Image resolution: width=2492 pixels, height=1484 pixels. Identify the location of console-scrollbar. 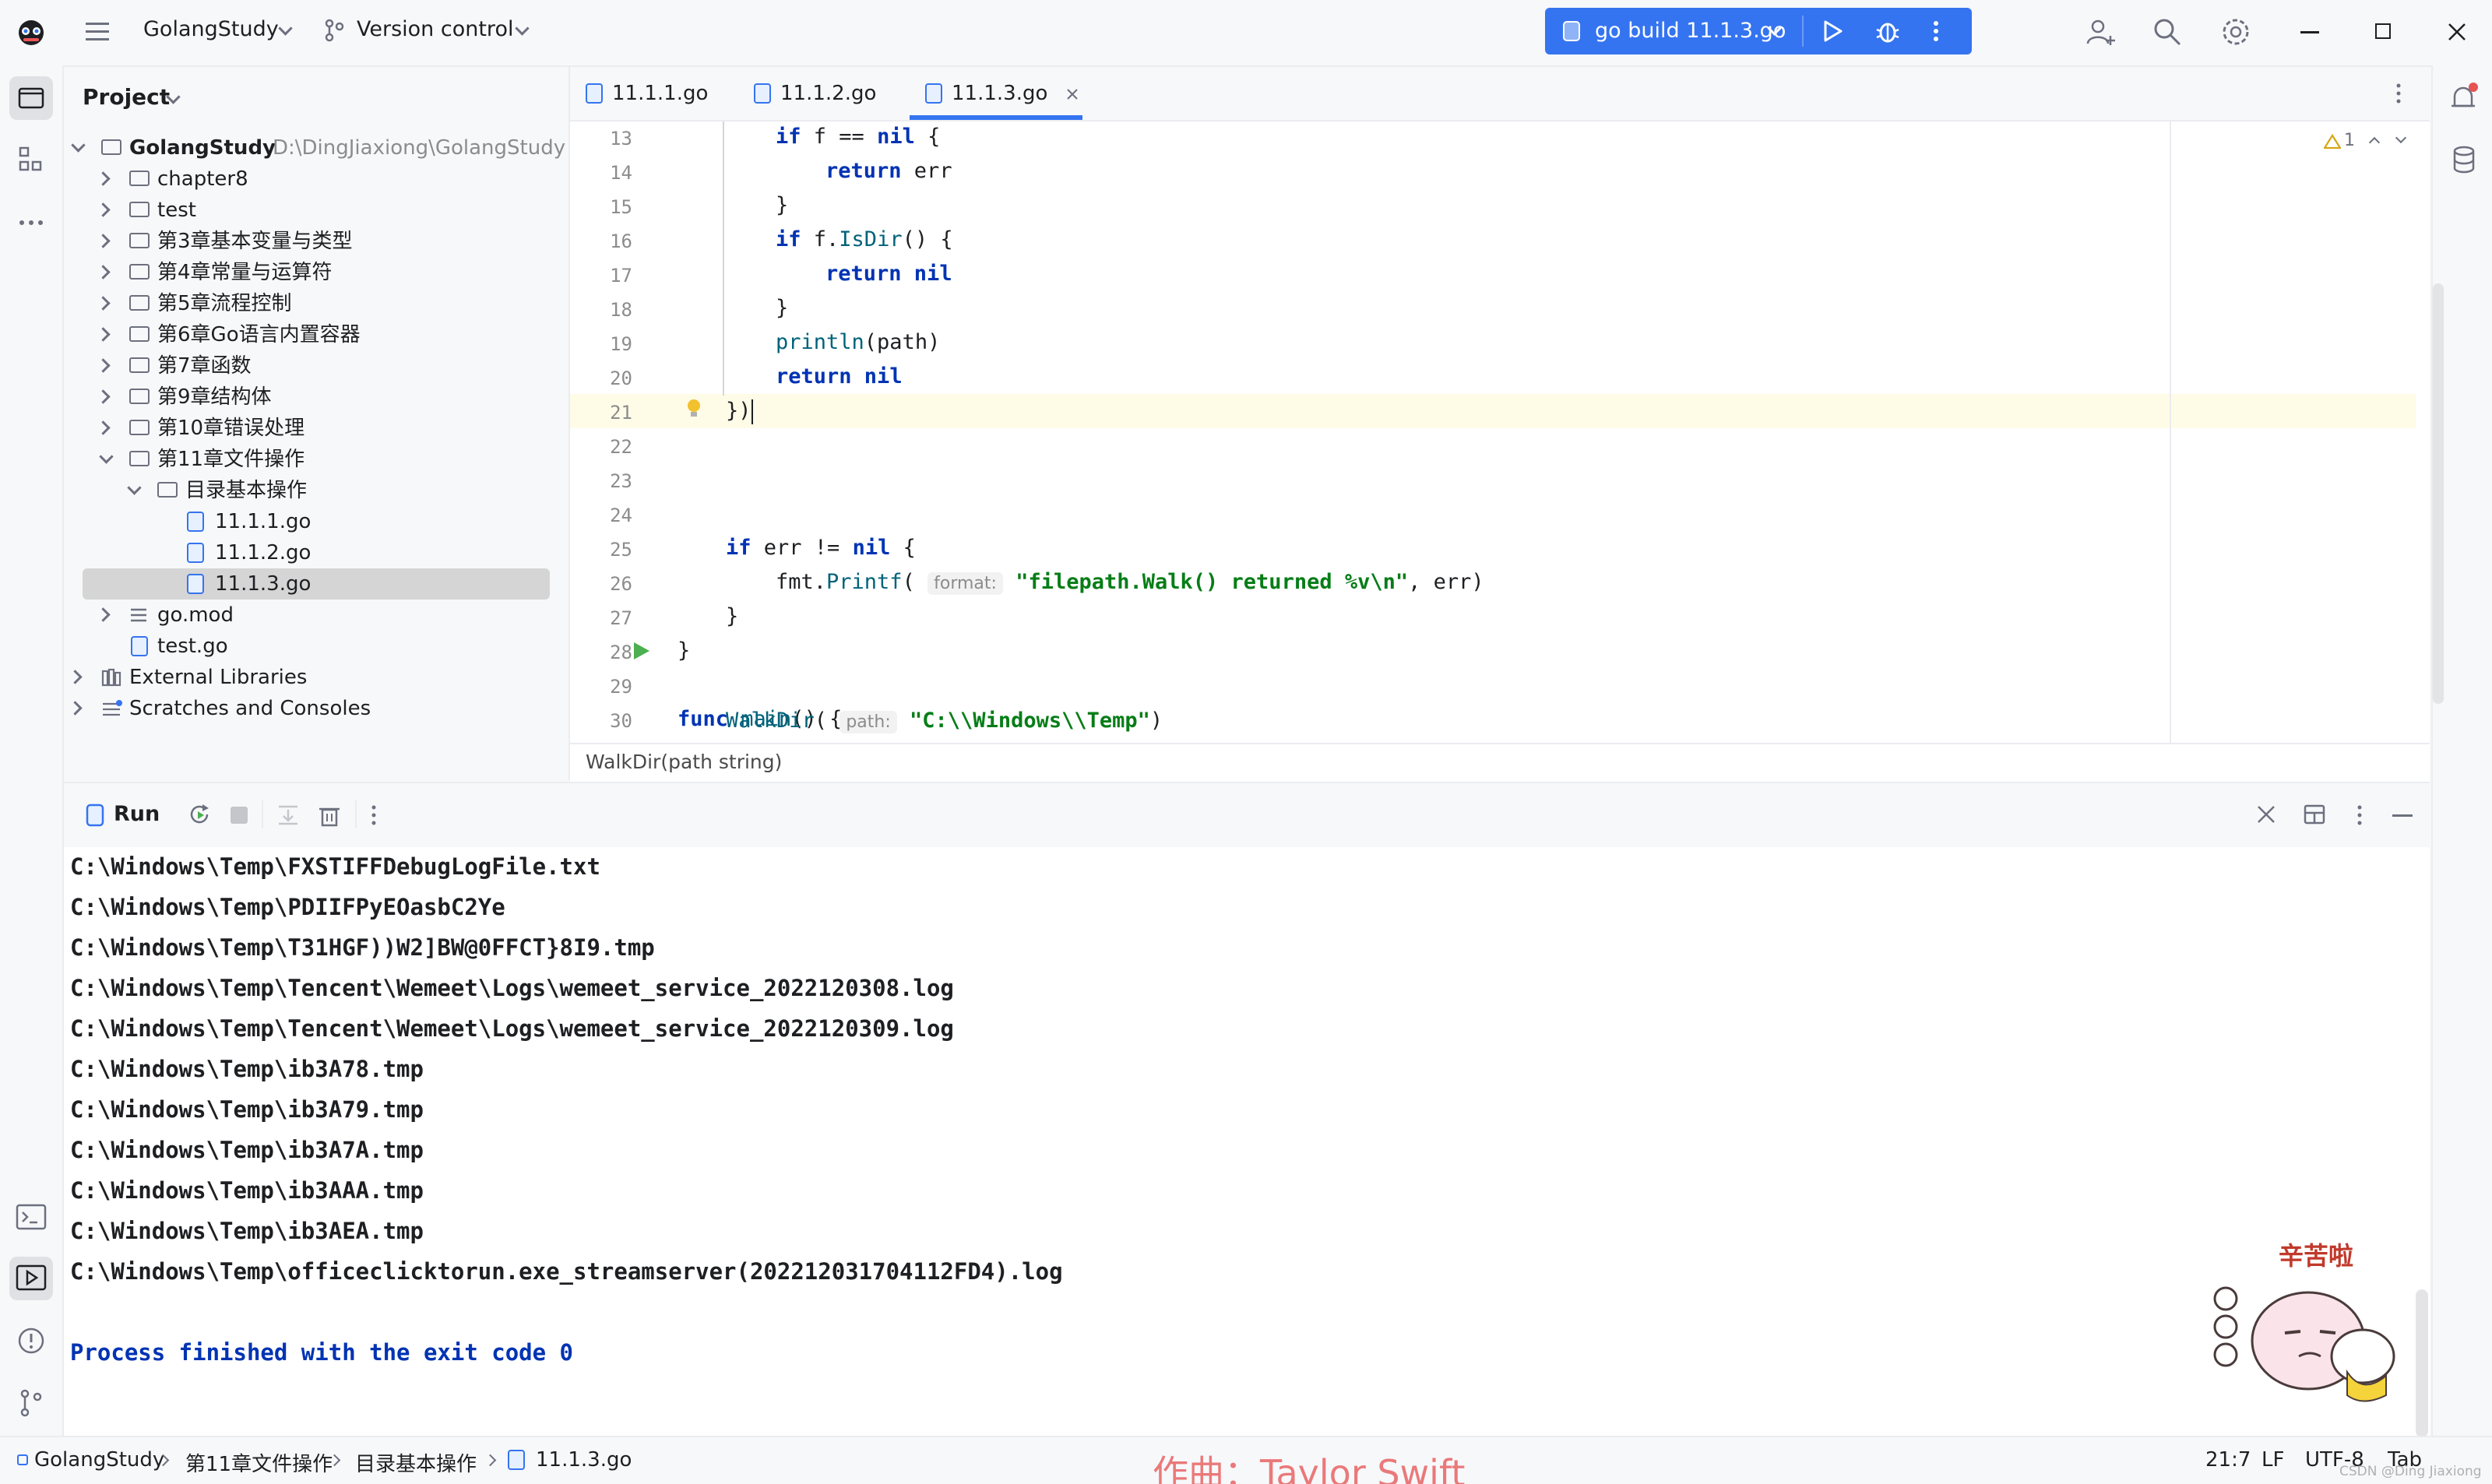
(2422, 1363).